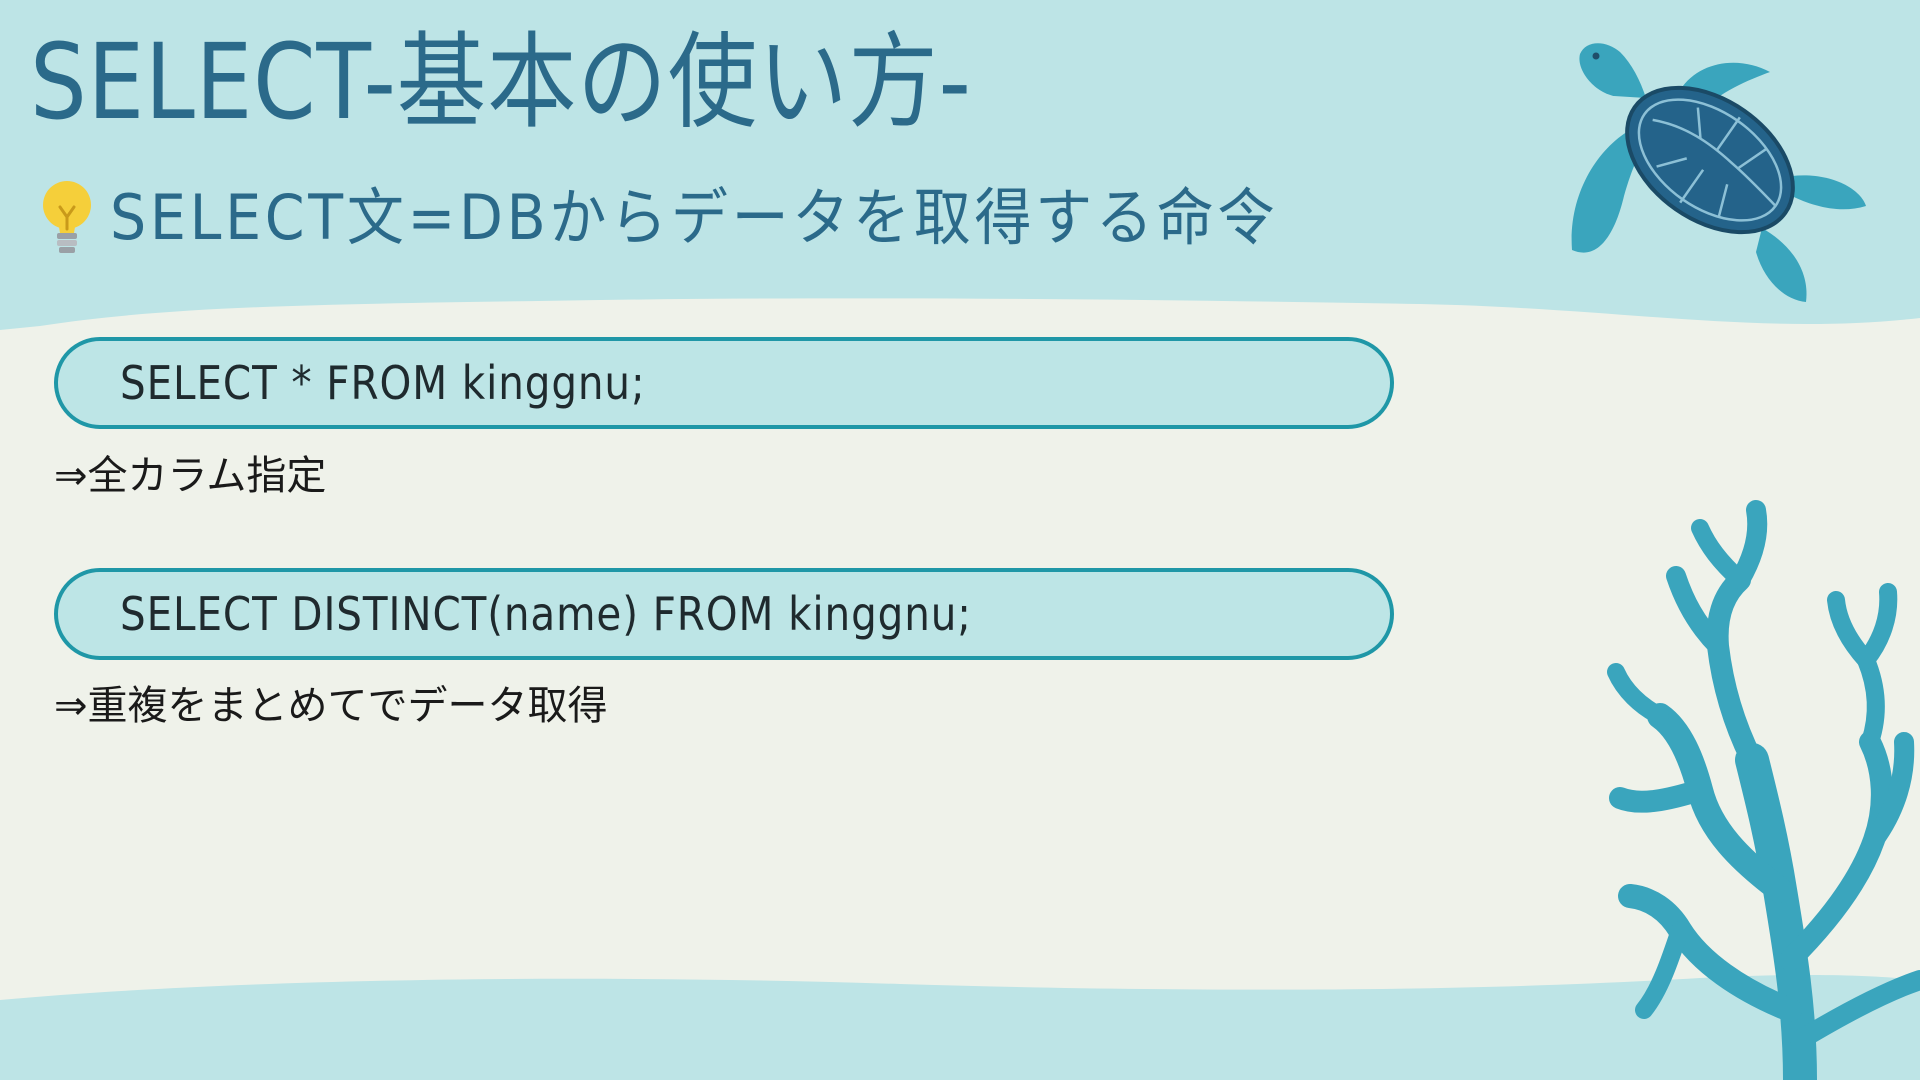 The width and height of the screenshot is (1920, 1080). What do you see at coordinates (1763, 790) in the screenshot?
I see `coral-illustration` at bounding box center [1763, 790].